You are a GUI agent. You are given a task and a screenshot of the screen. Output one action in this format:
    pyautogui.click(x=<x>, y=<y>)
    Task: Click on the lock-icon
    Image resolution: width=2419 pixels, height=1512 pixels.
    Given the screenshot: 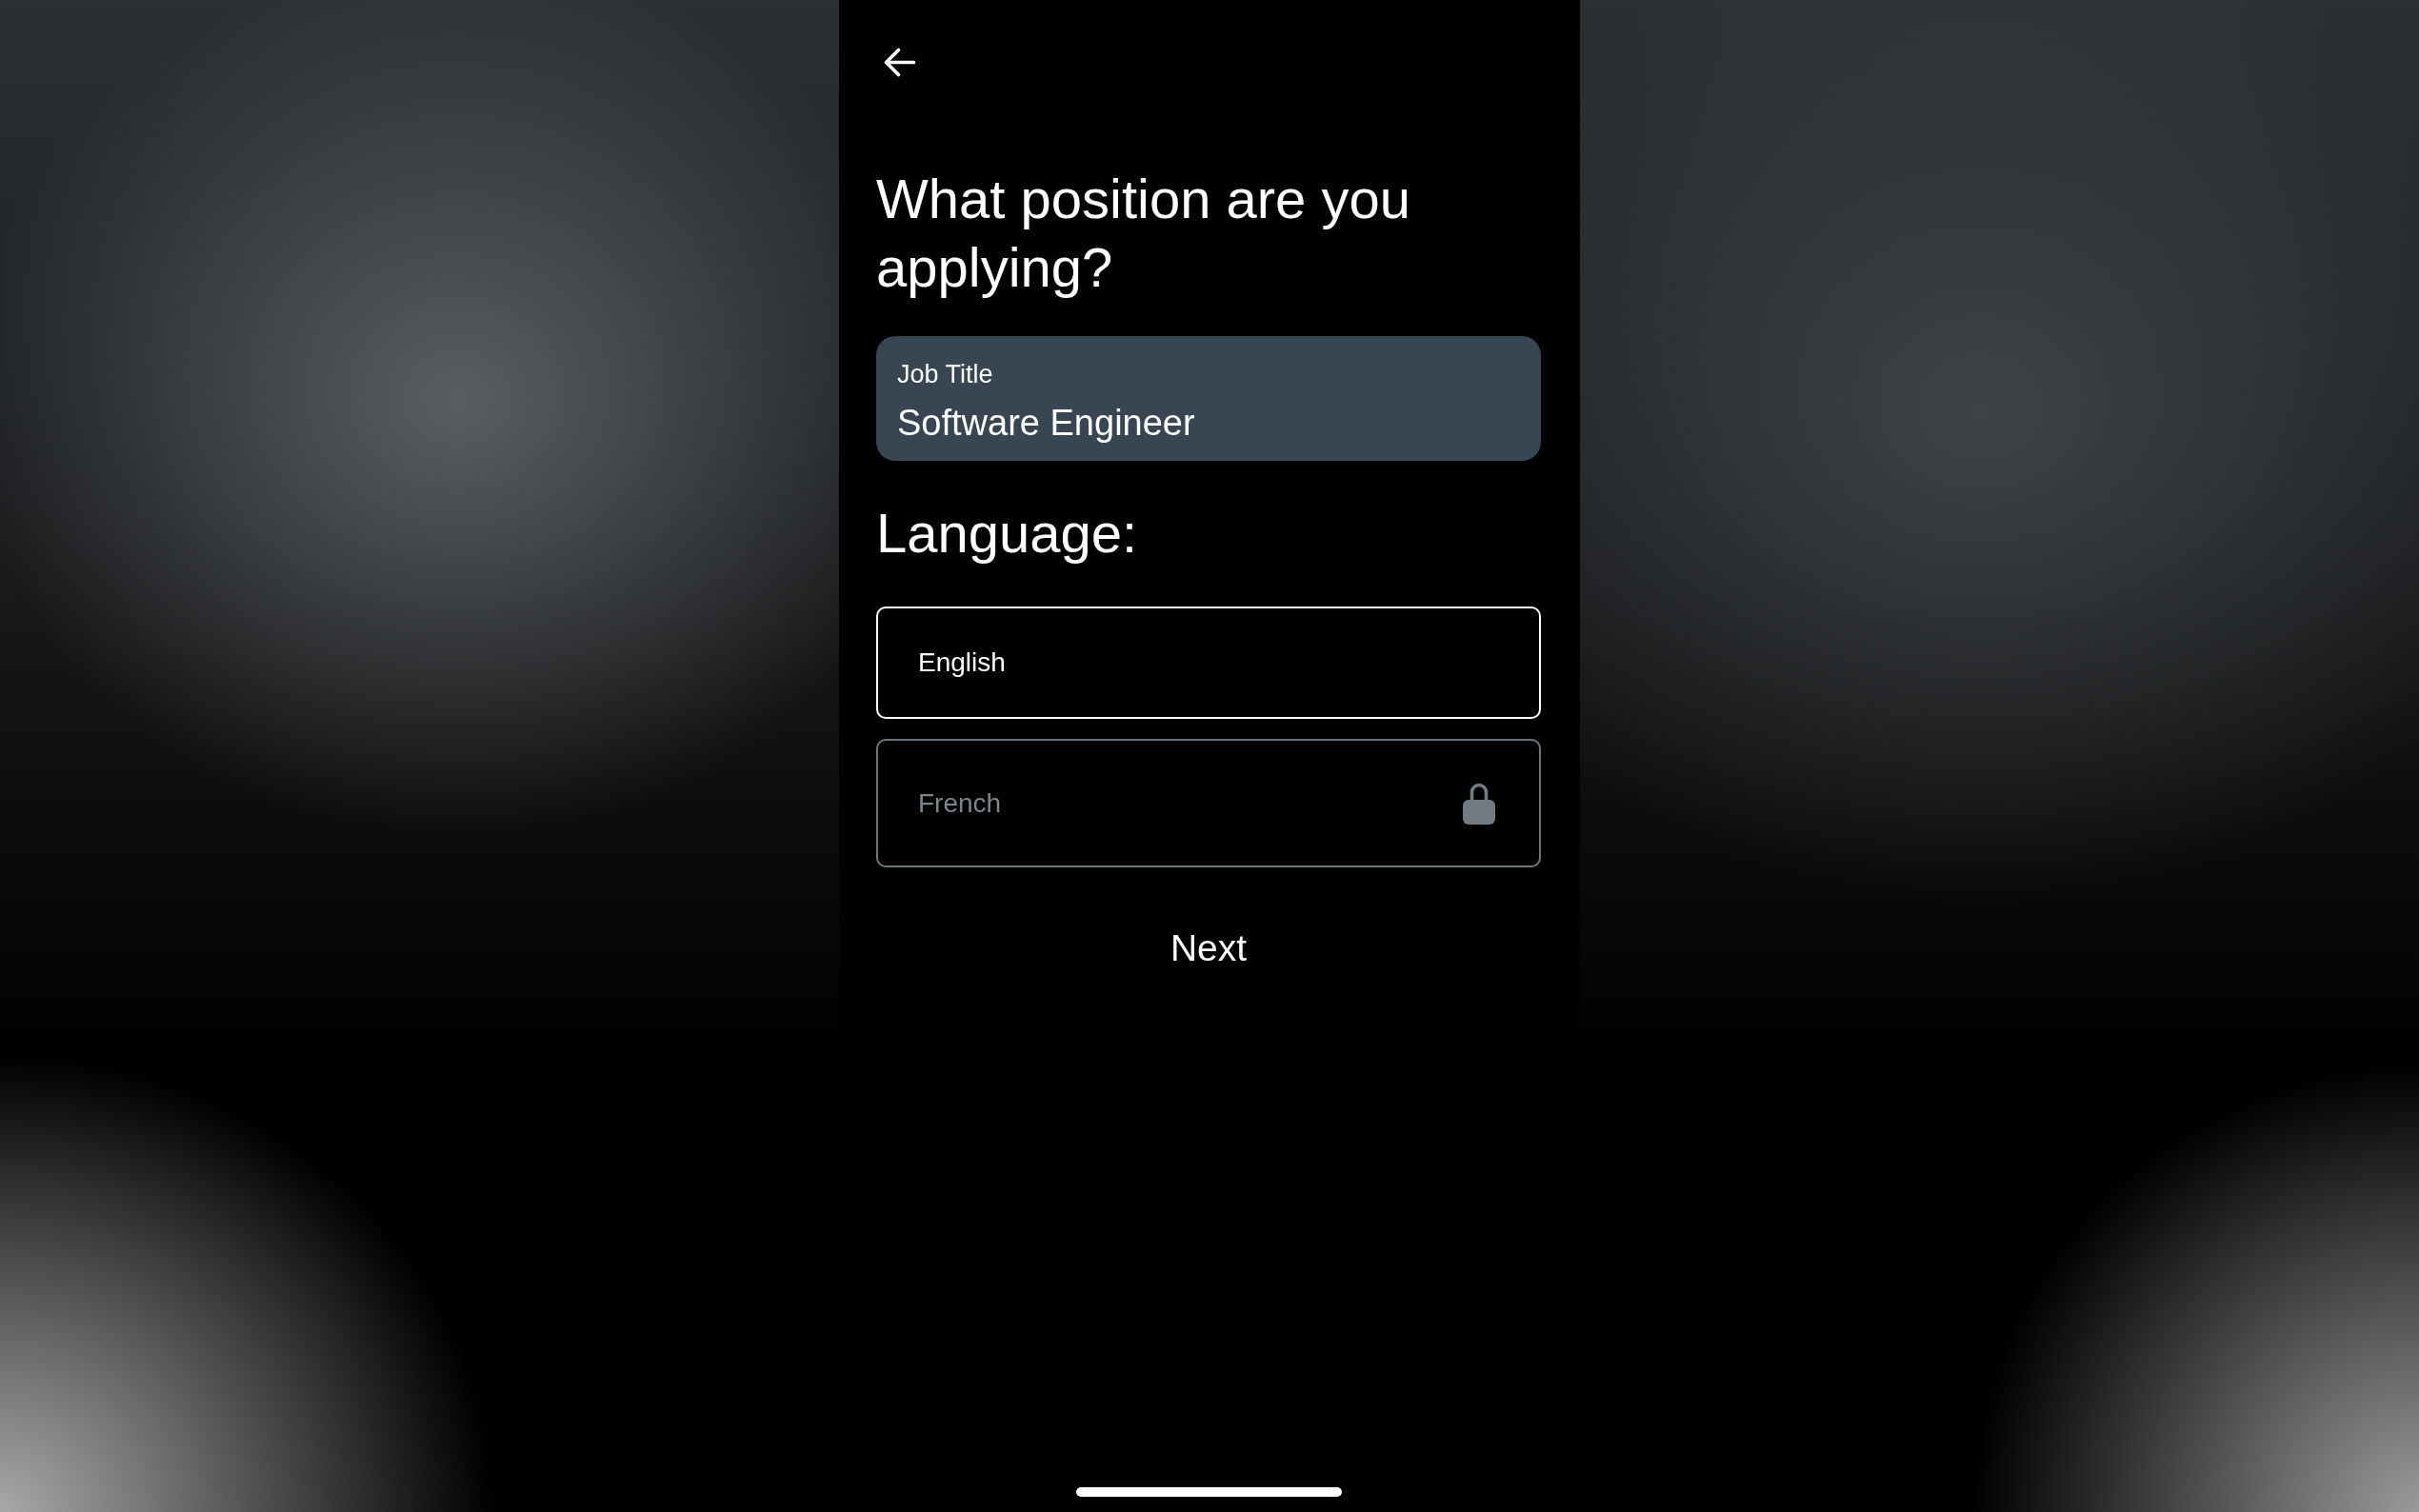 What is the action you would take?
    pyautogui.click(x=1479, y=803)
    